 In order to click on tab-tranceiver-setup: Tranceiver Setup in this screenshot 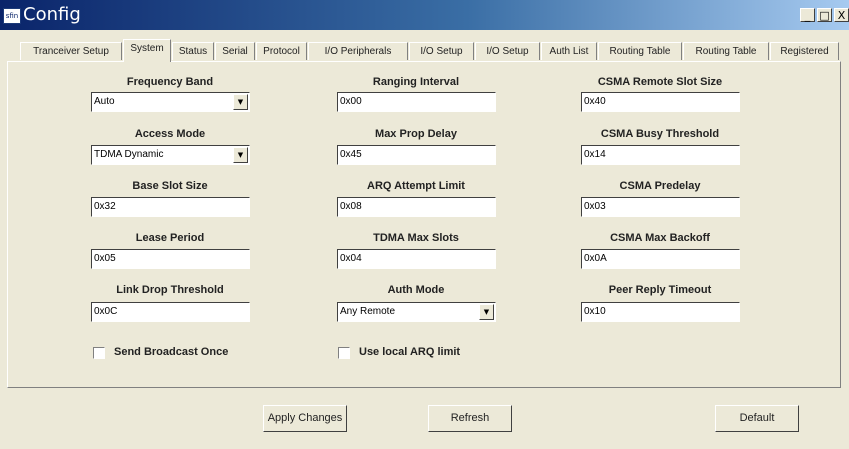, I will do `click(71, 51)`.